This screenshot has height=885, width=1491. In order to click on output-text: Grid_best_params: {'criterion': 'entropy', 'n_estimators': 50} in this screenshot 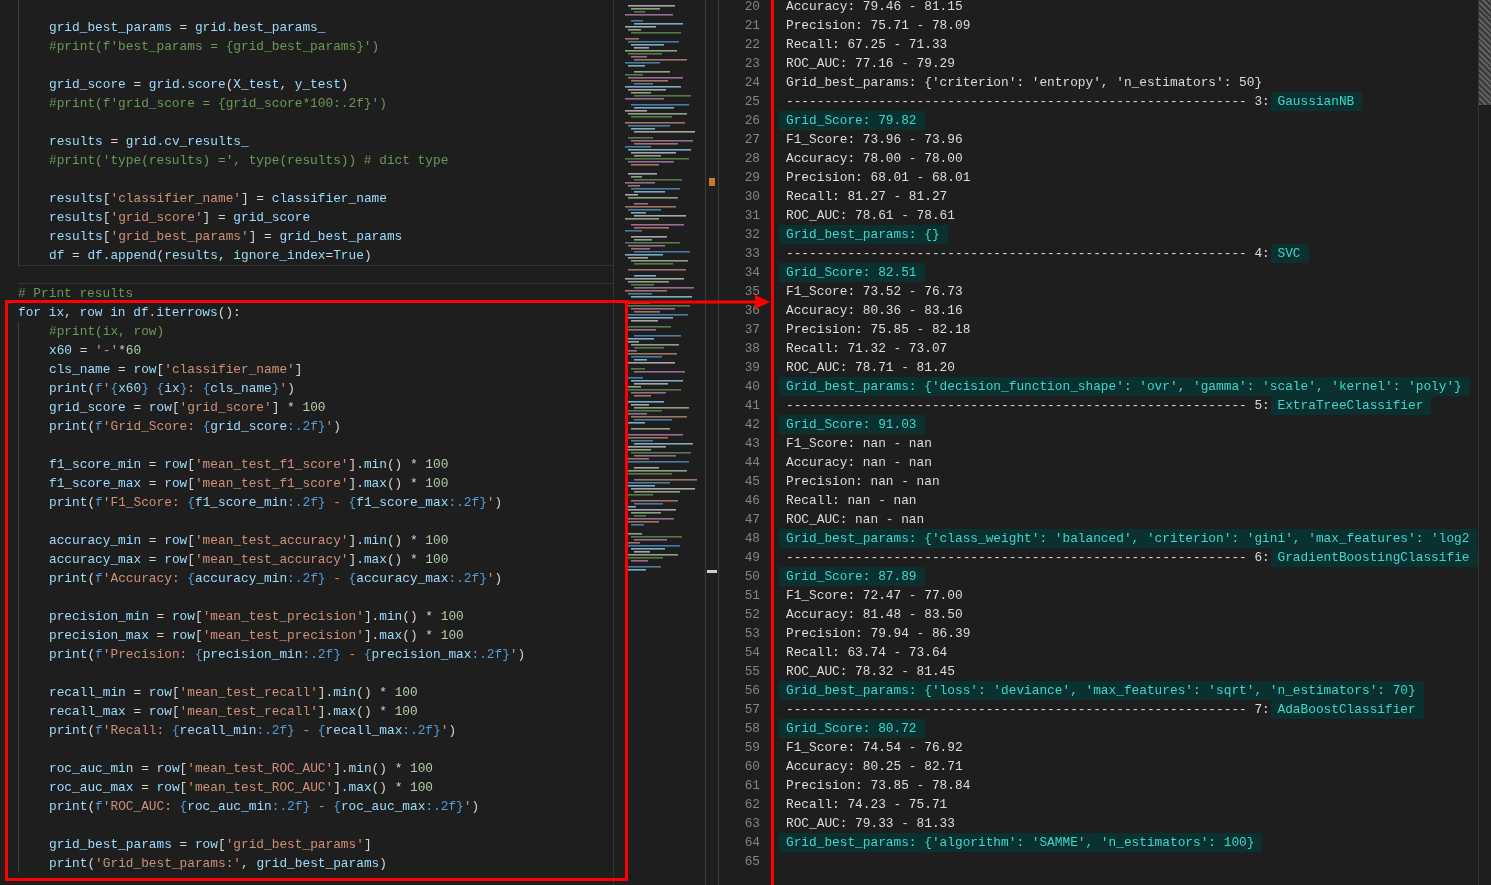, I will do `click(1024, 83)`.